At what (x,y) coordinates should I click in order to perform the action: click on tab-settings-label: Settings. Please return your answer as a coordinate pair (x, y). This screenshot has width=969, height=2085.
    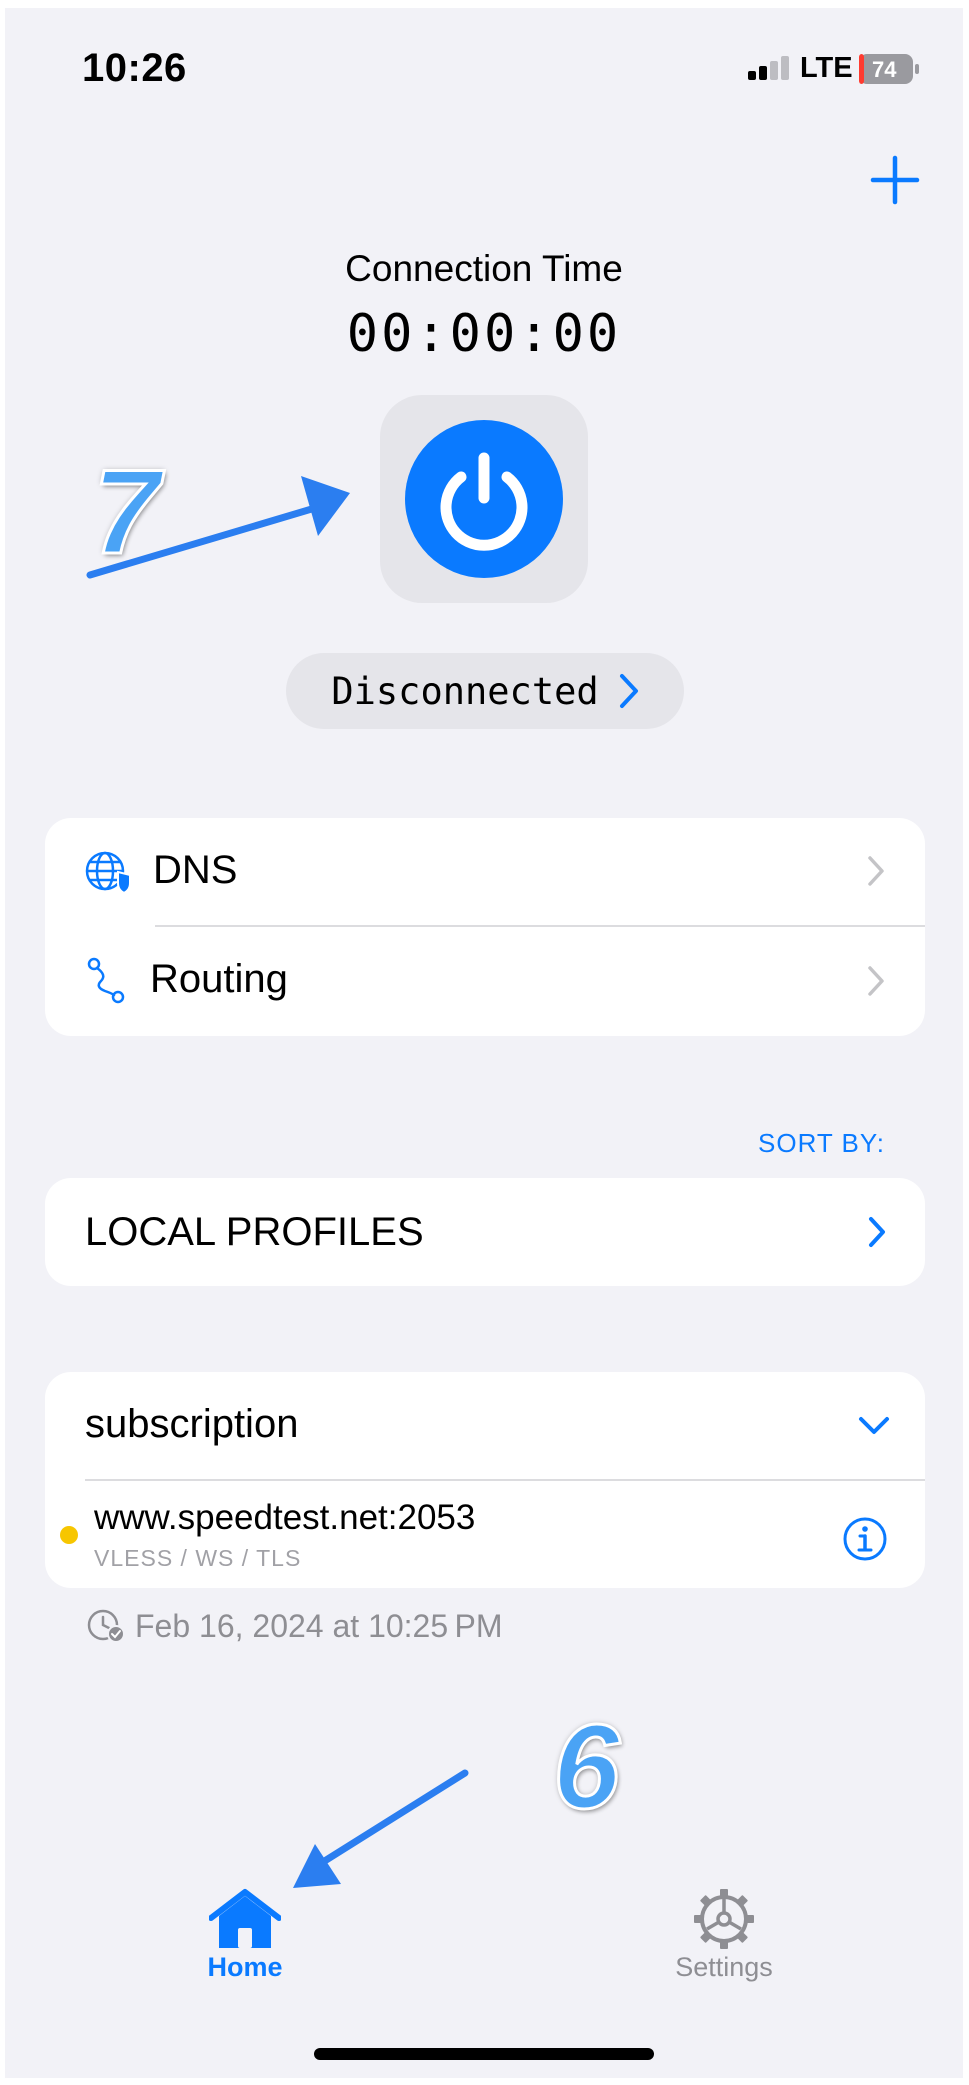
    Looking at the image, I should click on (724, 1967).